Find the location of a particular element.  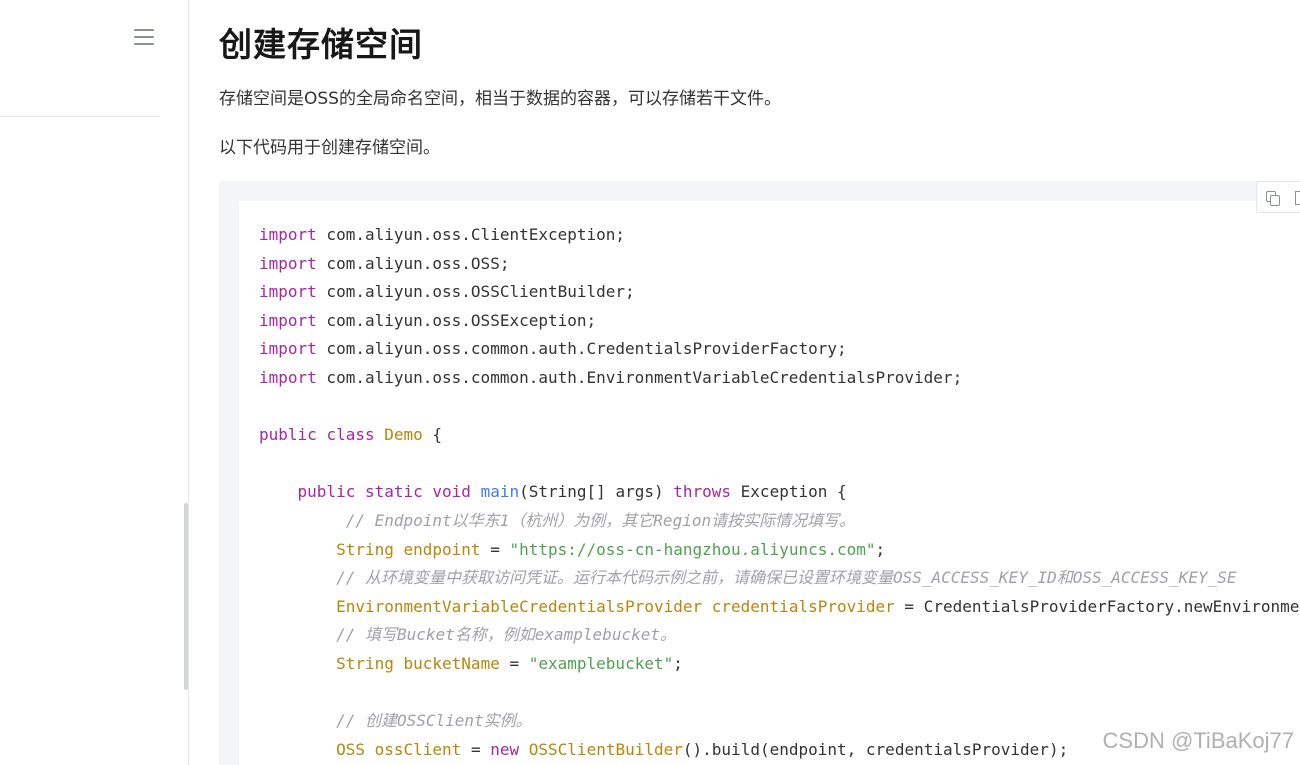

watermark: CSDN @TiBaKoj77 is located at coordinates (1198, 740).